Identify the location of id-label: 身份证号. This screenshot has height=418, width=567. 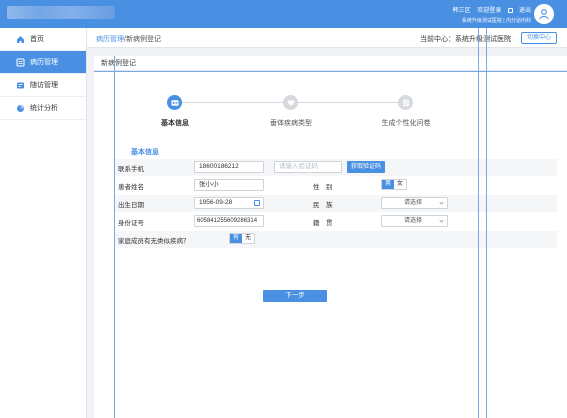
(131, 223).